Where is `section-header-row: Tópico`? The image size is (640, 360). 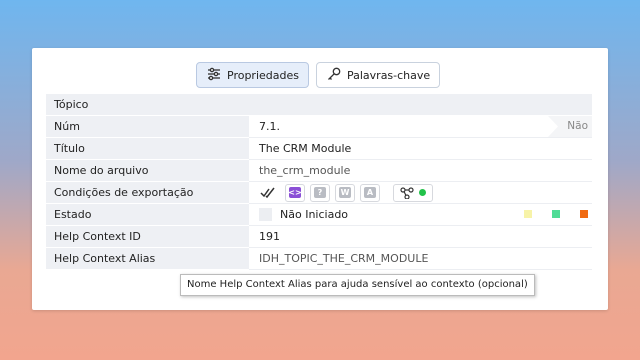 section-header-row: Tópico is located at coordinates (319, 105).